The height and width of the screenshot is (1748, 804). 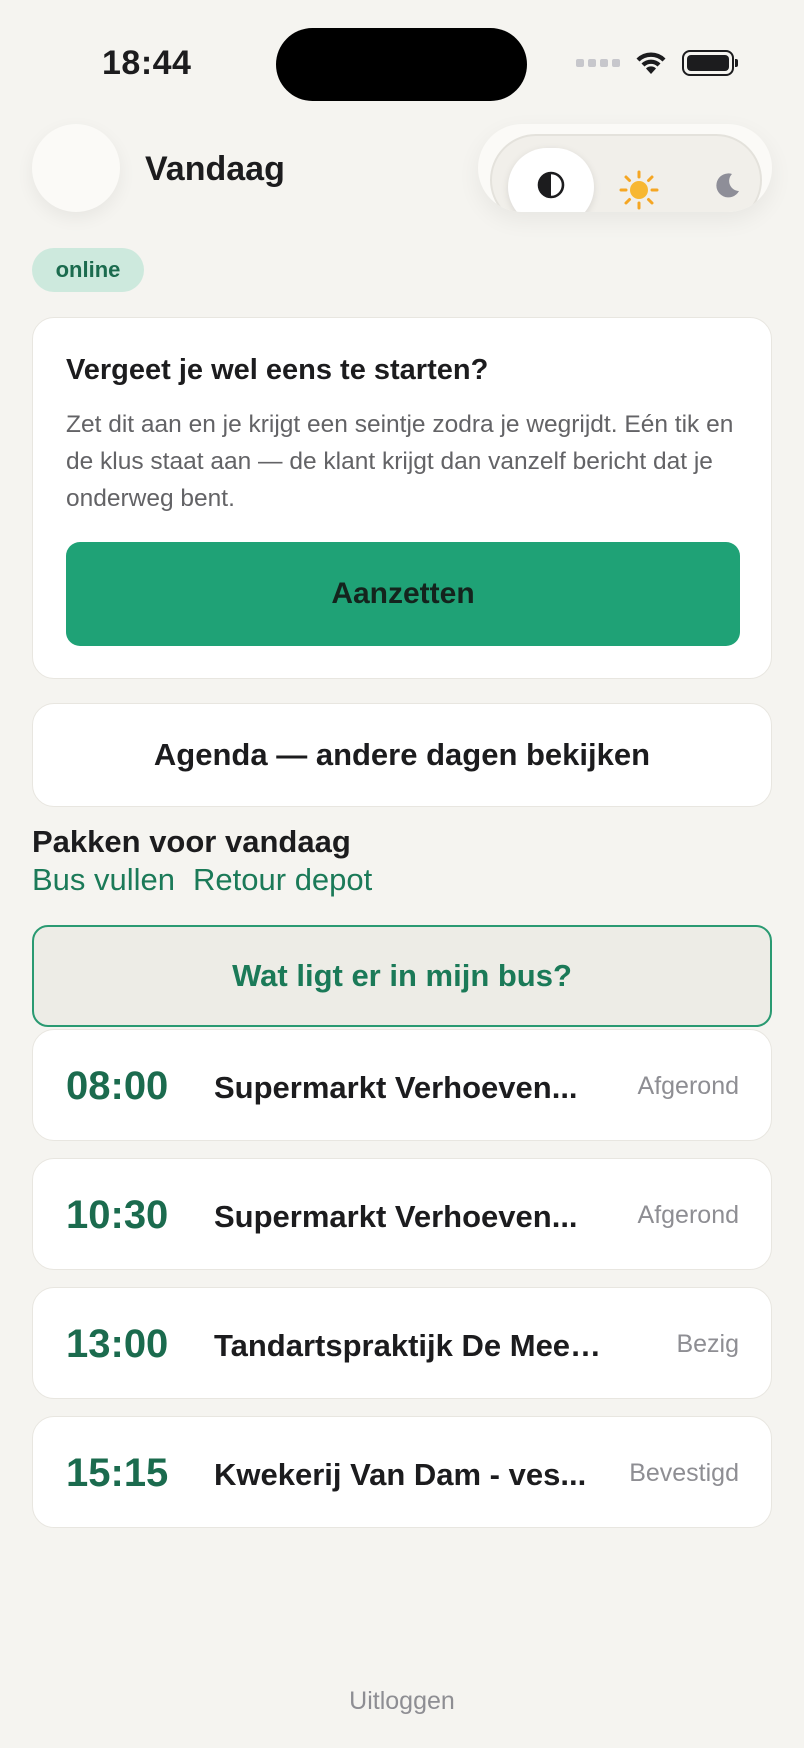 What do you see at coordinates (727, 185) in the screenshot?
I see `moon-icon` at bounding box center [727, 185].